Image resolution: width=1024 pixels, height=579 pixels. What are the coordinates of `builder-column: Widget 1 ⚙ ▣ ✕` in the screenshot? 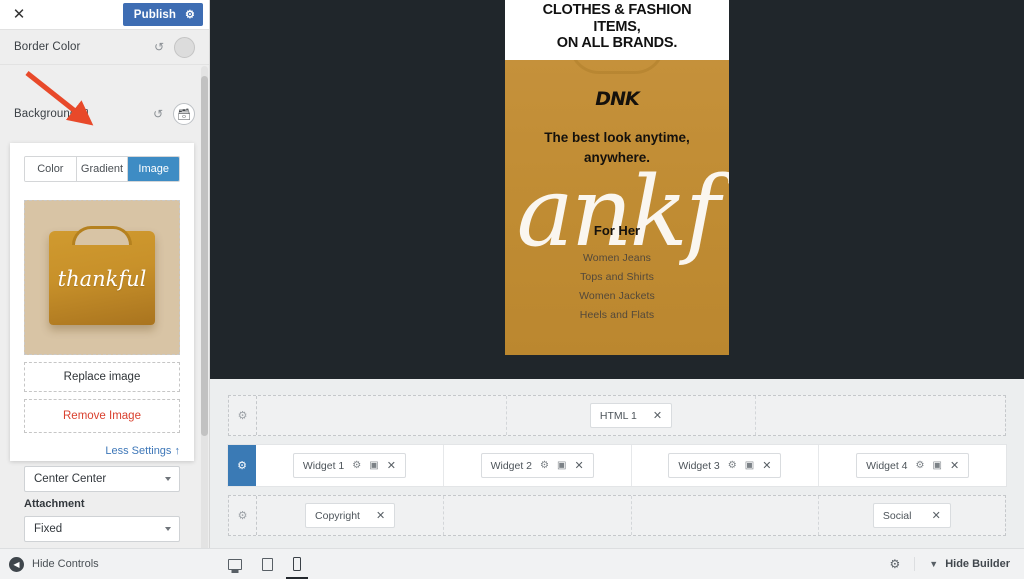 It's located at (350, 465).